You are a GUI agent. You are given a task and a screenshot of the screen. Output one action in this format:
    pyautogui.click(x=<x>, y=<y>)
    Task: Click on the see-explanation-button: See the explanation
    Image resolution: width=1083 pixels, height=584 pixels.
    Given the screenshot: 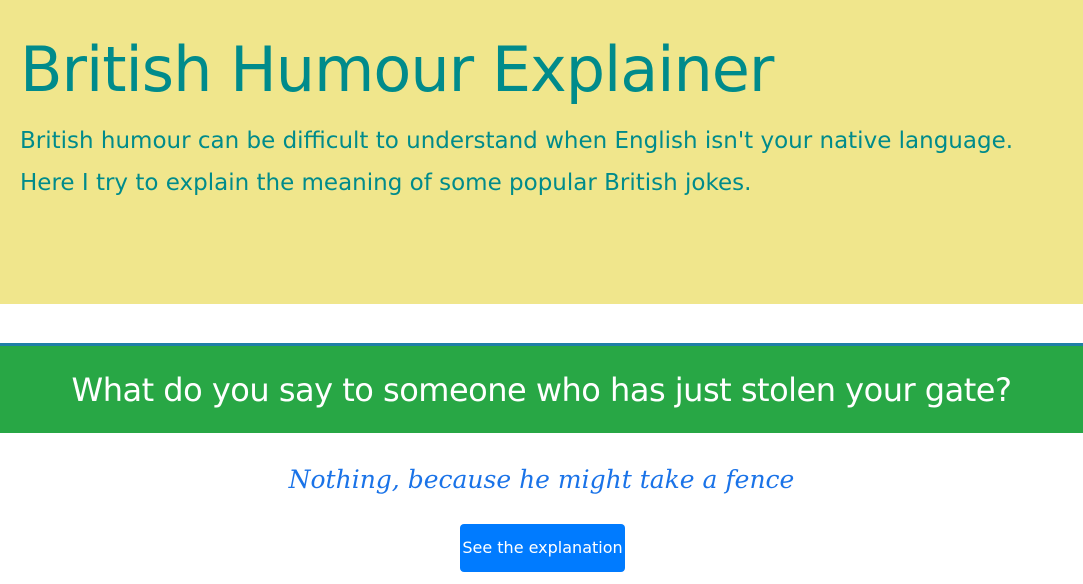 What is the action you would take?
    pyautogui.click(x=542, y=548)
    